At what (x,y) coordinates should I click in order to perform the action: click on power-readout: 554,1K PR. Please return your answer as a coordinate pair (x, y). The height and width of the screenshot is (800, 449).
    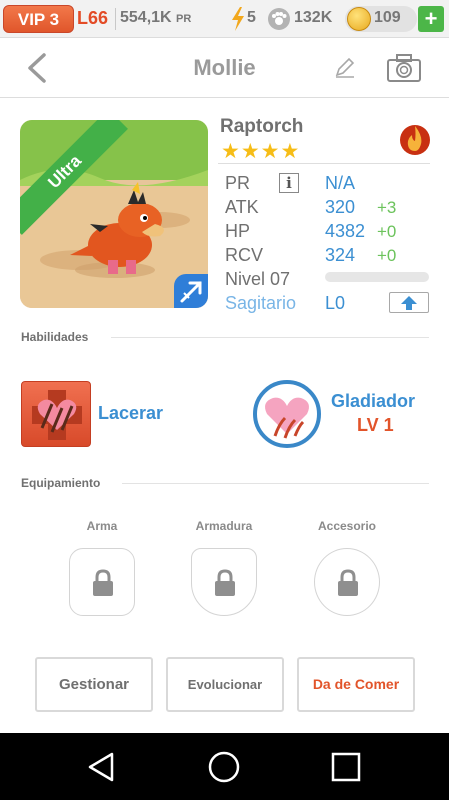
    Looking at the image, I should click on (155, 18).